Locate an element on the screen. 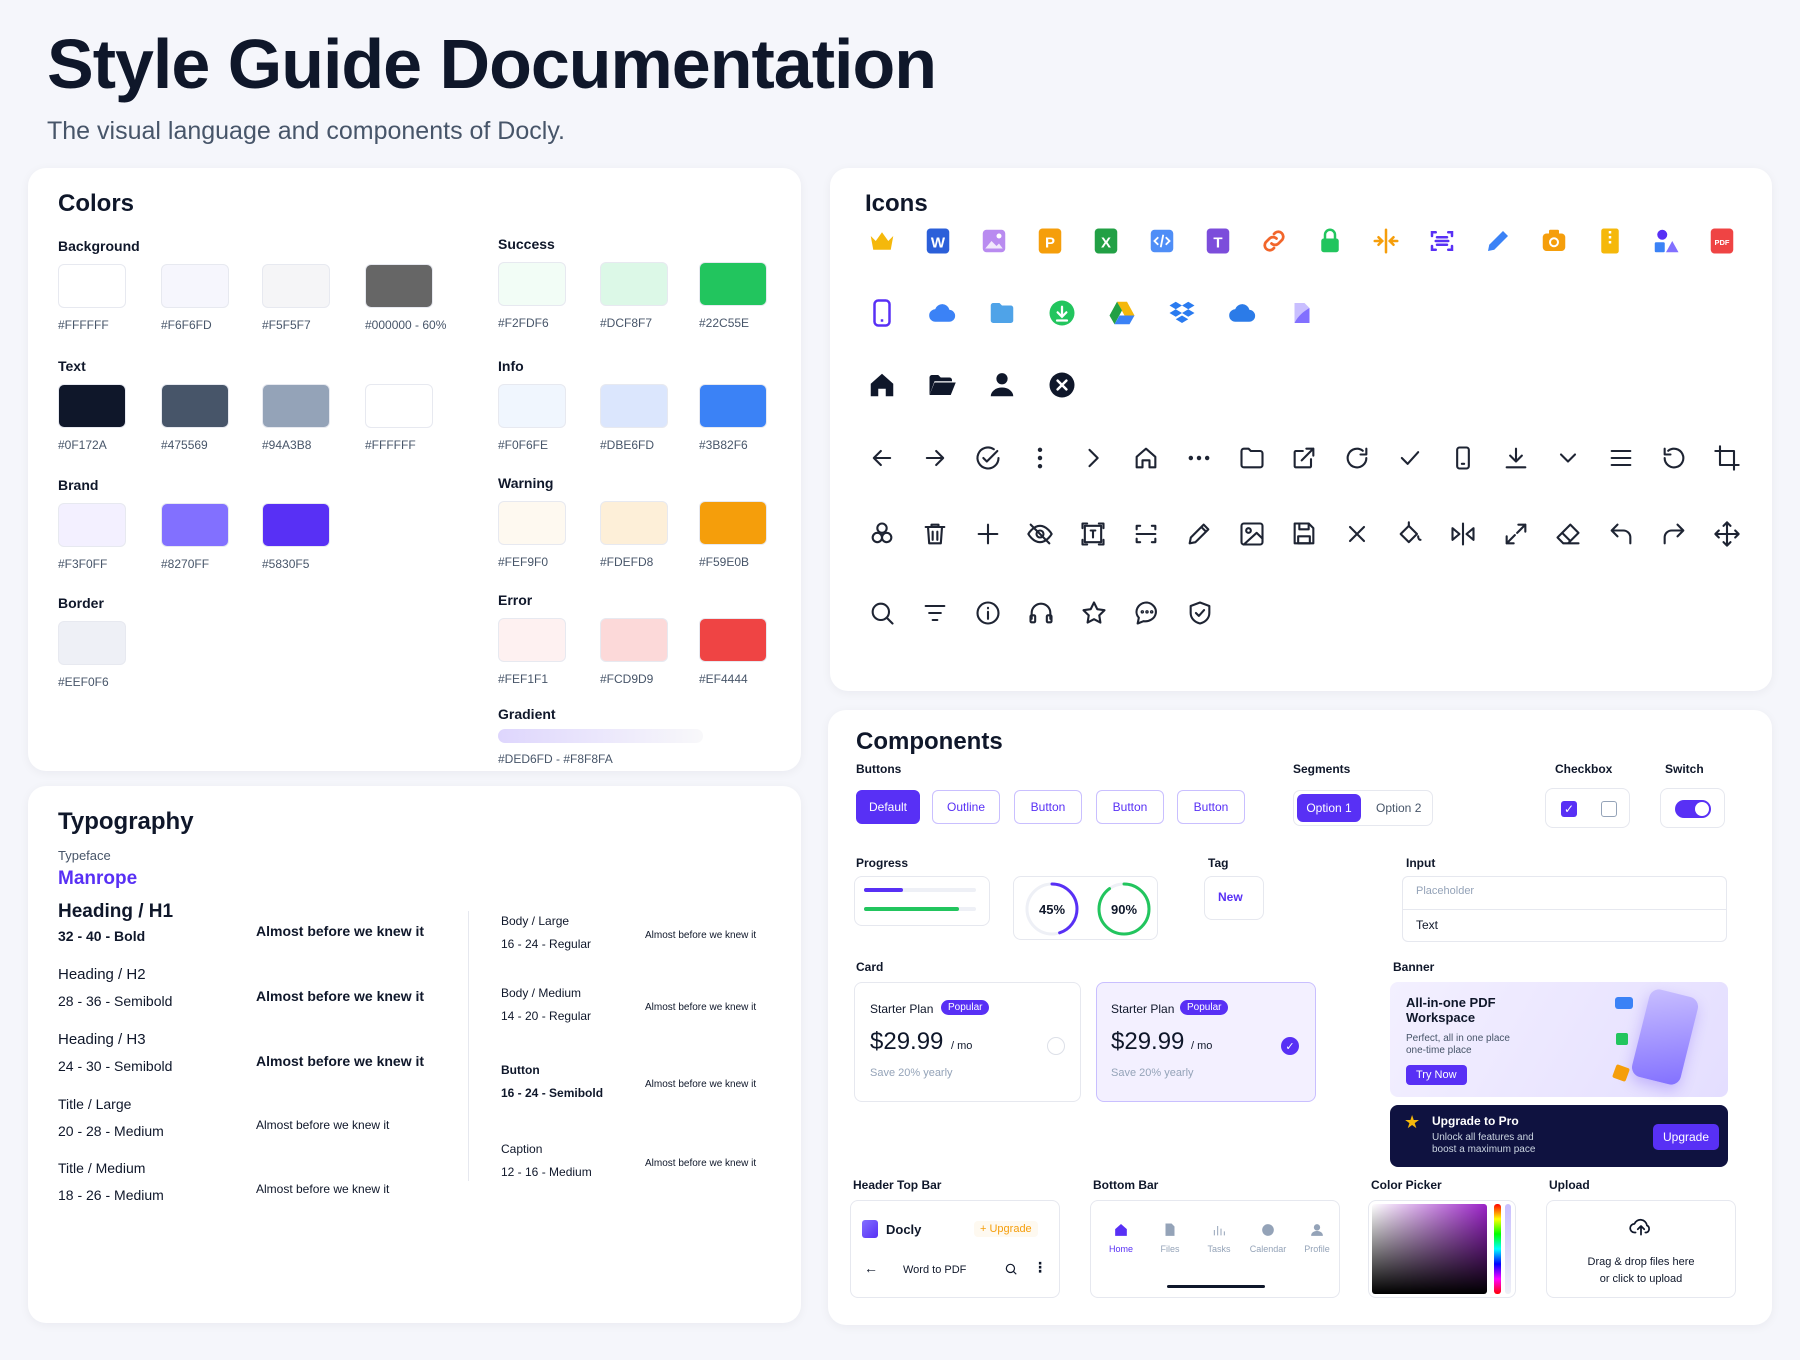  color-hex: #475569 is located at coordinates (184, 445).